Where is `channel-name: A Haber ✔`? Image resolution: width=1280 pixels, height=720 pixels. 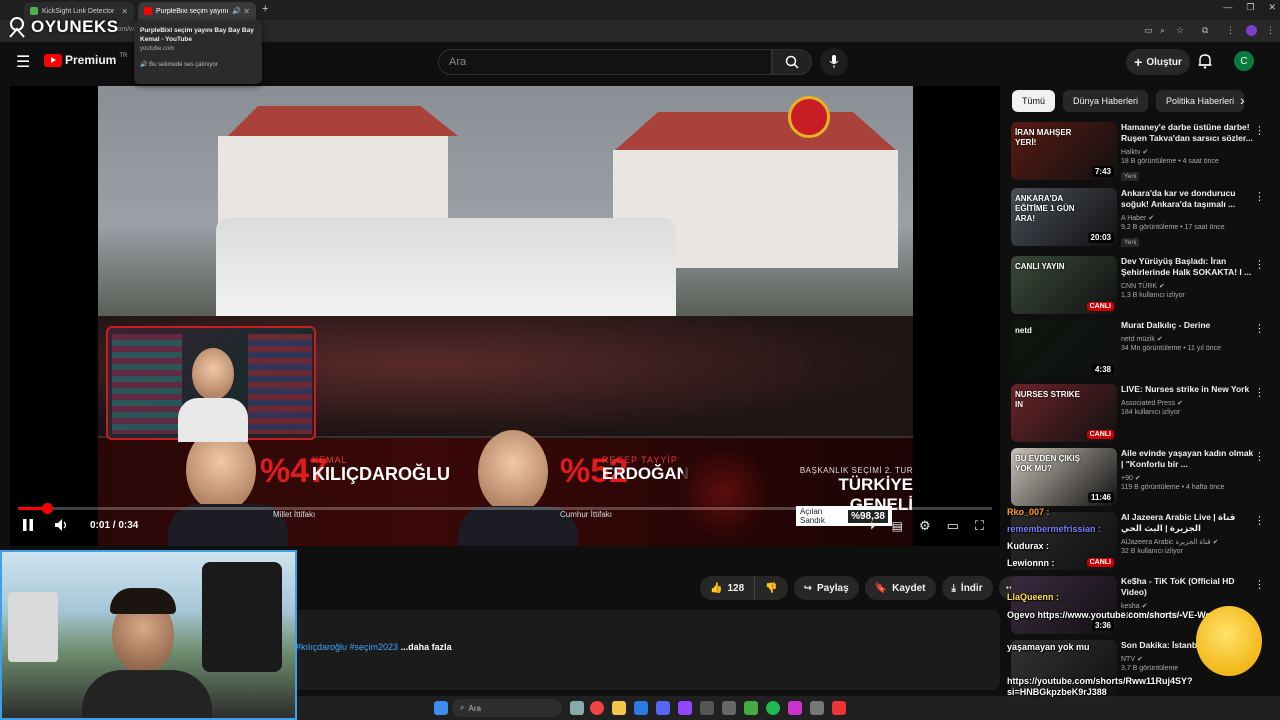
channel-name: A Haber ✔ is located at coordinates (1189, 218).